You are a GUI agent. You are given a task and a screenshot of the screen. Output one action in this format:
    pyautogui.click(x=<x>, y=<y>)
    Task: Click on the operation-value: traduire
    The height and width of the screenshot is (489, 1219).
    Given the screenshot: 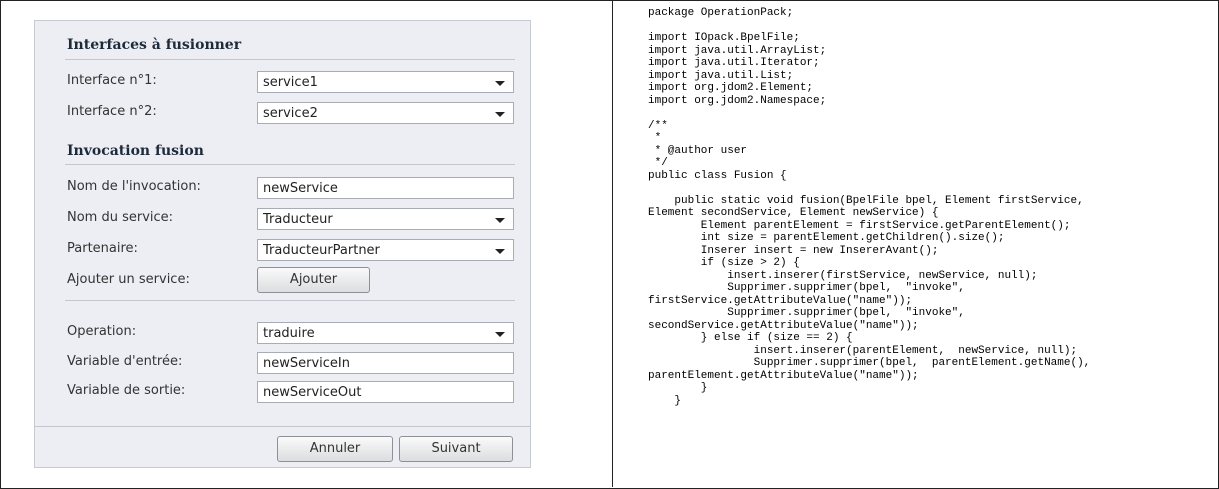 What is the action you would take?
    pyautogui.click(x=289, y=333)
    